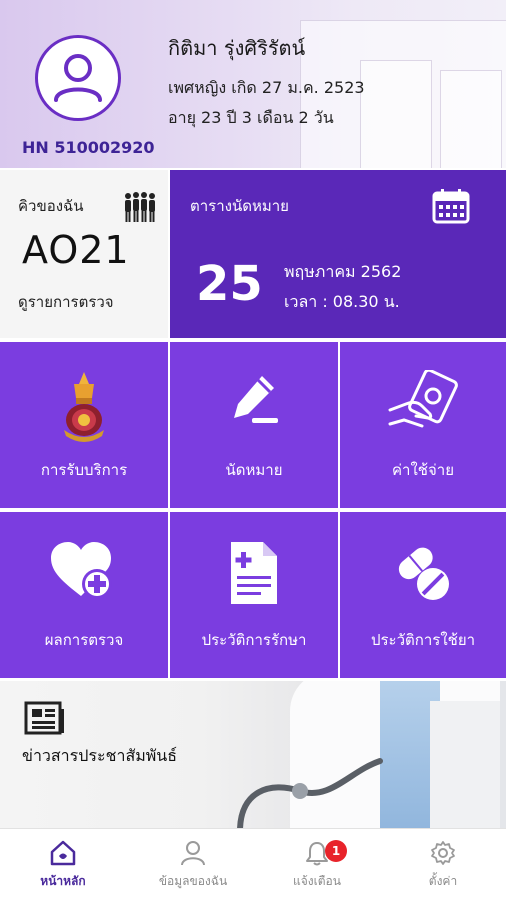 The width and height of the screenshot is (506, 901). What do you see at coordinates (423, 399) in the screenshot?
I see `payment-hand-icon` at bounding box center [423, 399].